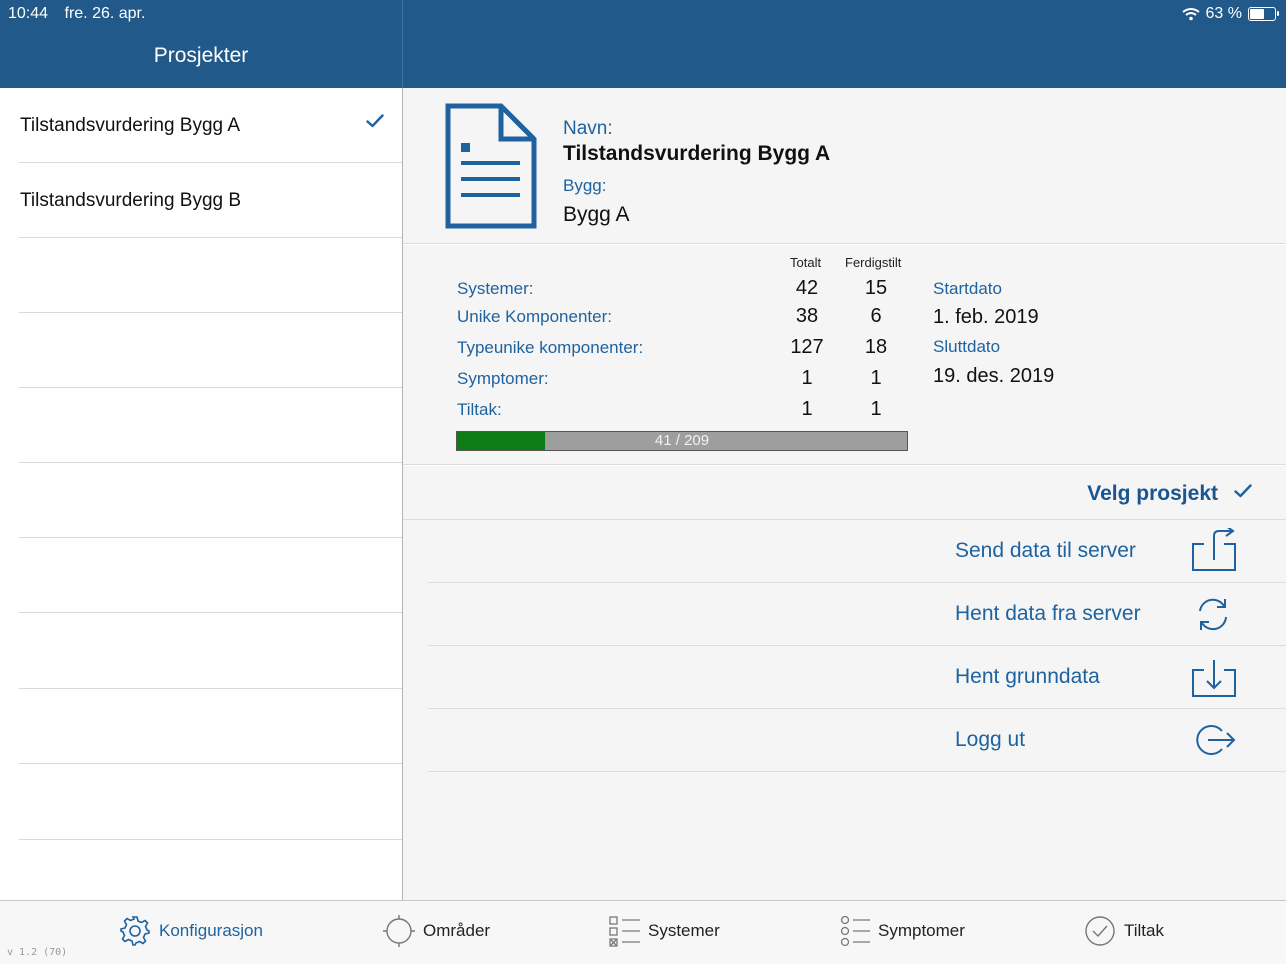 The height and width of the screenshot is (964, 1286). Describe the element at coordinates (876, 378) in the screenshot. I see `stat-done-symptoms: 1` at that location.